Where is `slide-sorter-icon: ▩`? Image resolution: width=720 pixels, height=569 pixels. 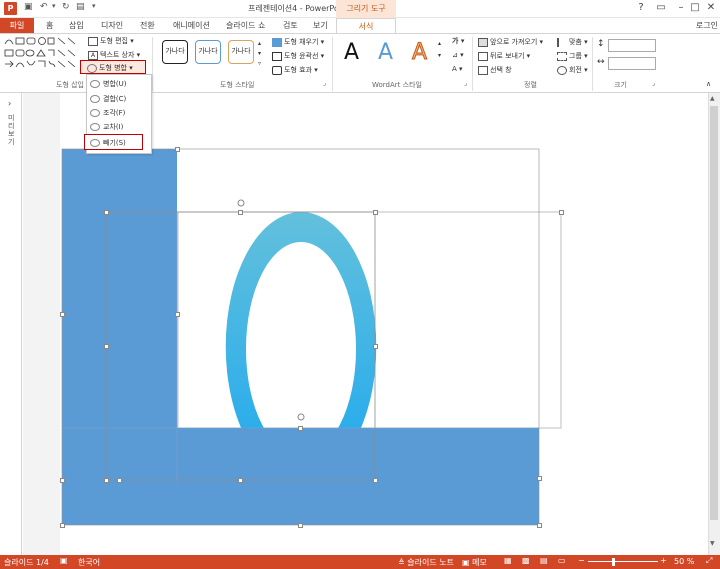
slide-sorter-icon: ▩ is located at coordinates (526, 560).